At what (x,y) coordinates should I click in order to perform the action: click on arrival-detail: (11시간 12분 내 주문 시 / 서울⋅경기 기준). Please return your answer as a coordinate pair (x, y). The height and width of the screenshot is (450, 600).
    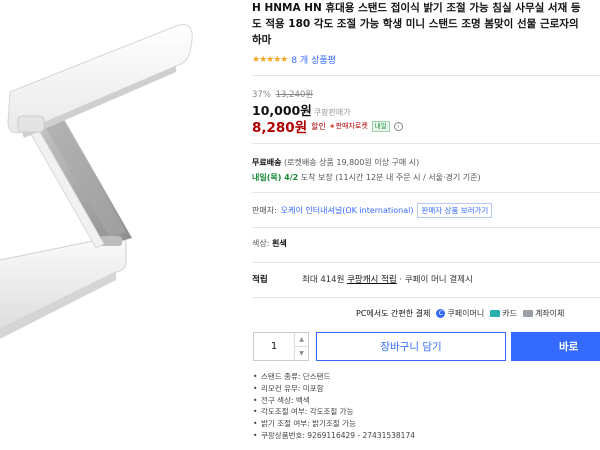
    Looking at the image, I should click on (408, 177).